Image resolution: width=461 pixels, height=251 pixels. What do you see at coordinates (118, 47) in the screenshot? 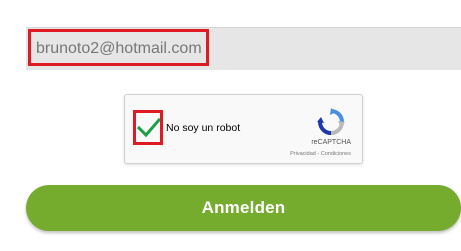
I see `email-highlight-box` at bounding box center [118, 47].